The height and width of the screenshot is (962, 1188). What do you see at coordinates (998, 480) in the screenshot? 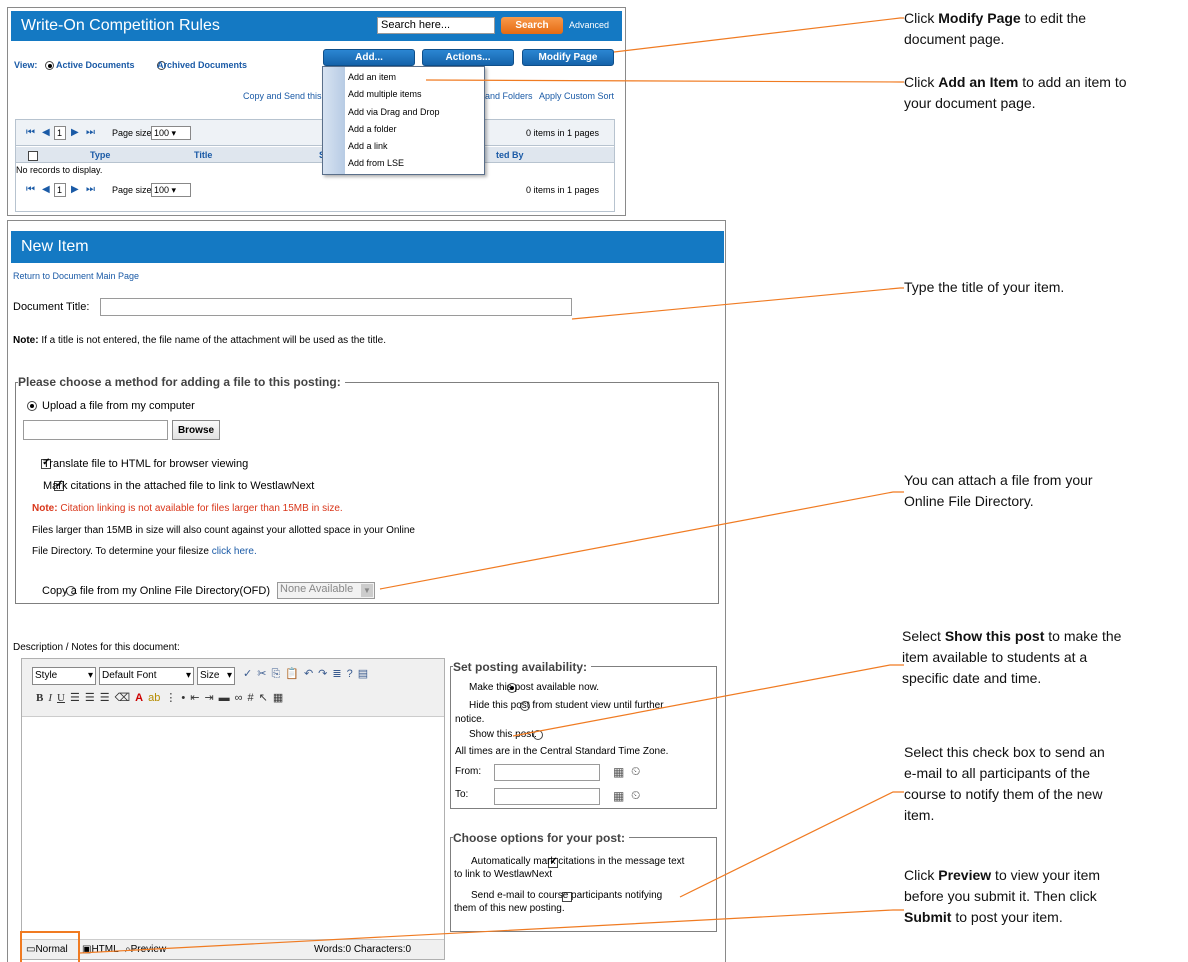
I see `a4-line1: You can attach a file from your` at bounding box center [998, 480].